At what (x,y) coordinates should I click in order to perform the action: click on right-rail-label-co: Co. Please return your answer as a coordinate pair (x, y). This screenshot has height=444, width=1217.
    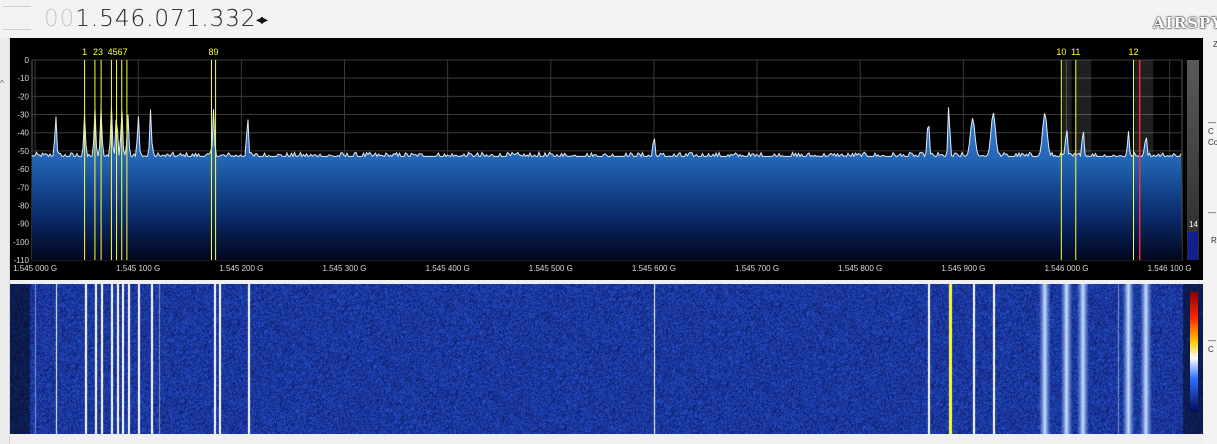
    Looking at the image, I should click on (1212, 142).